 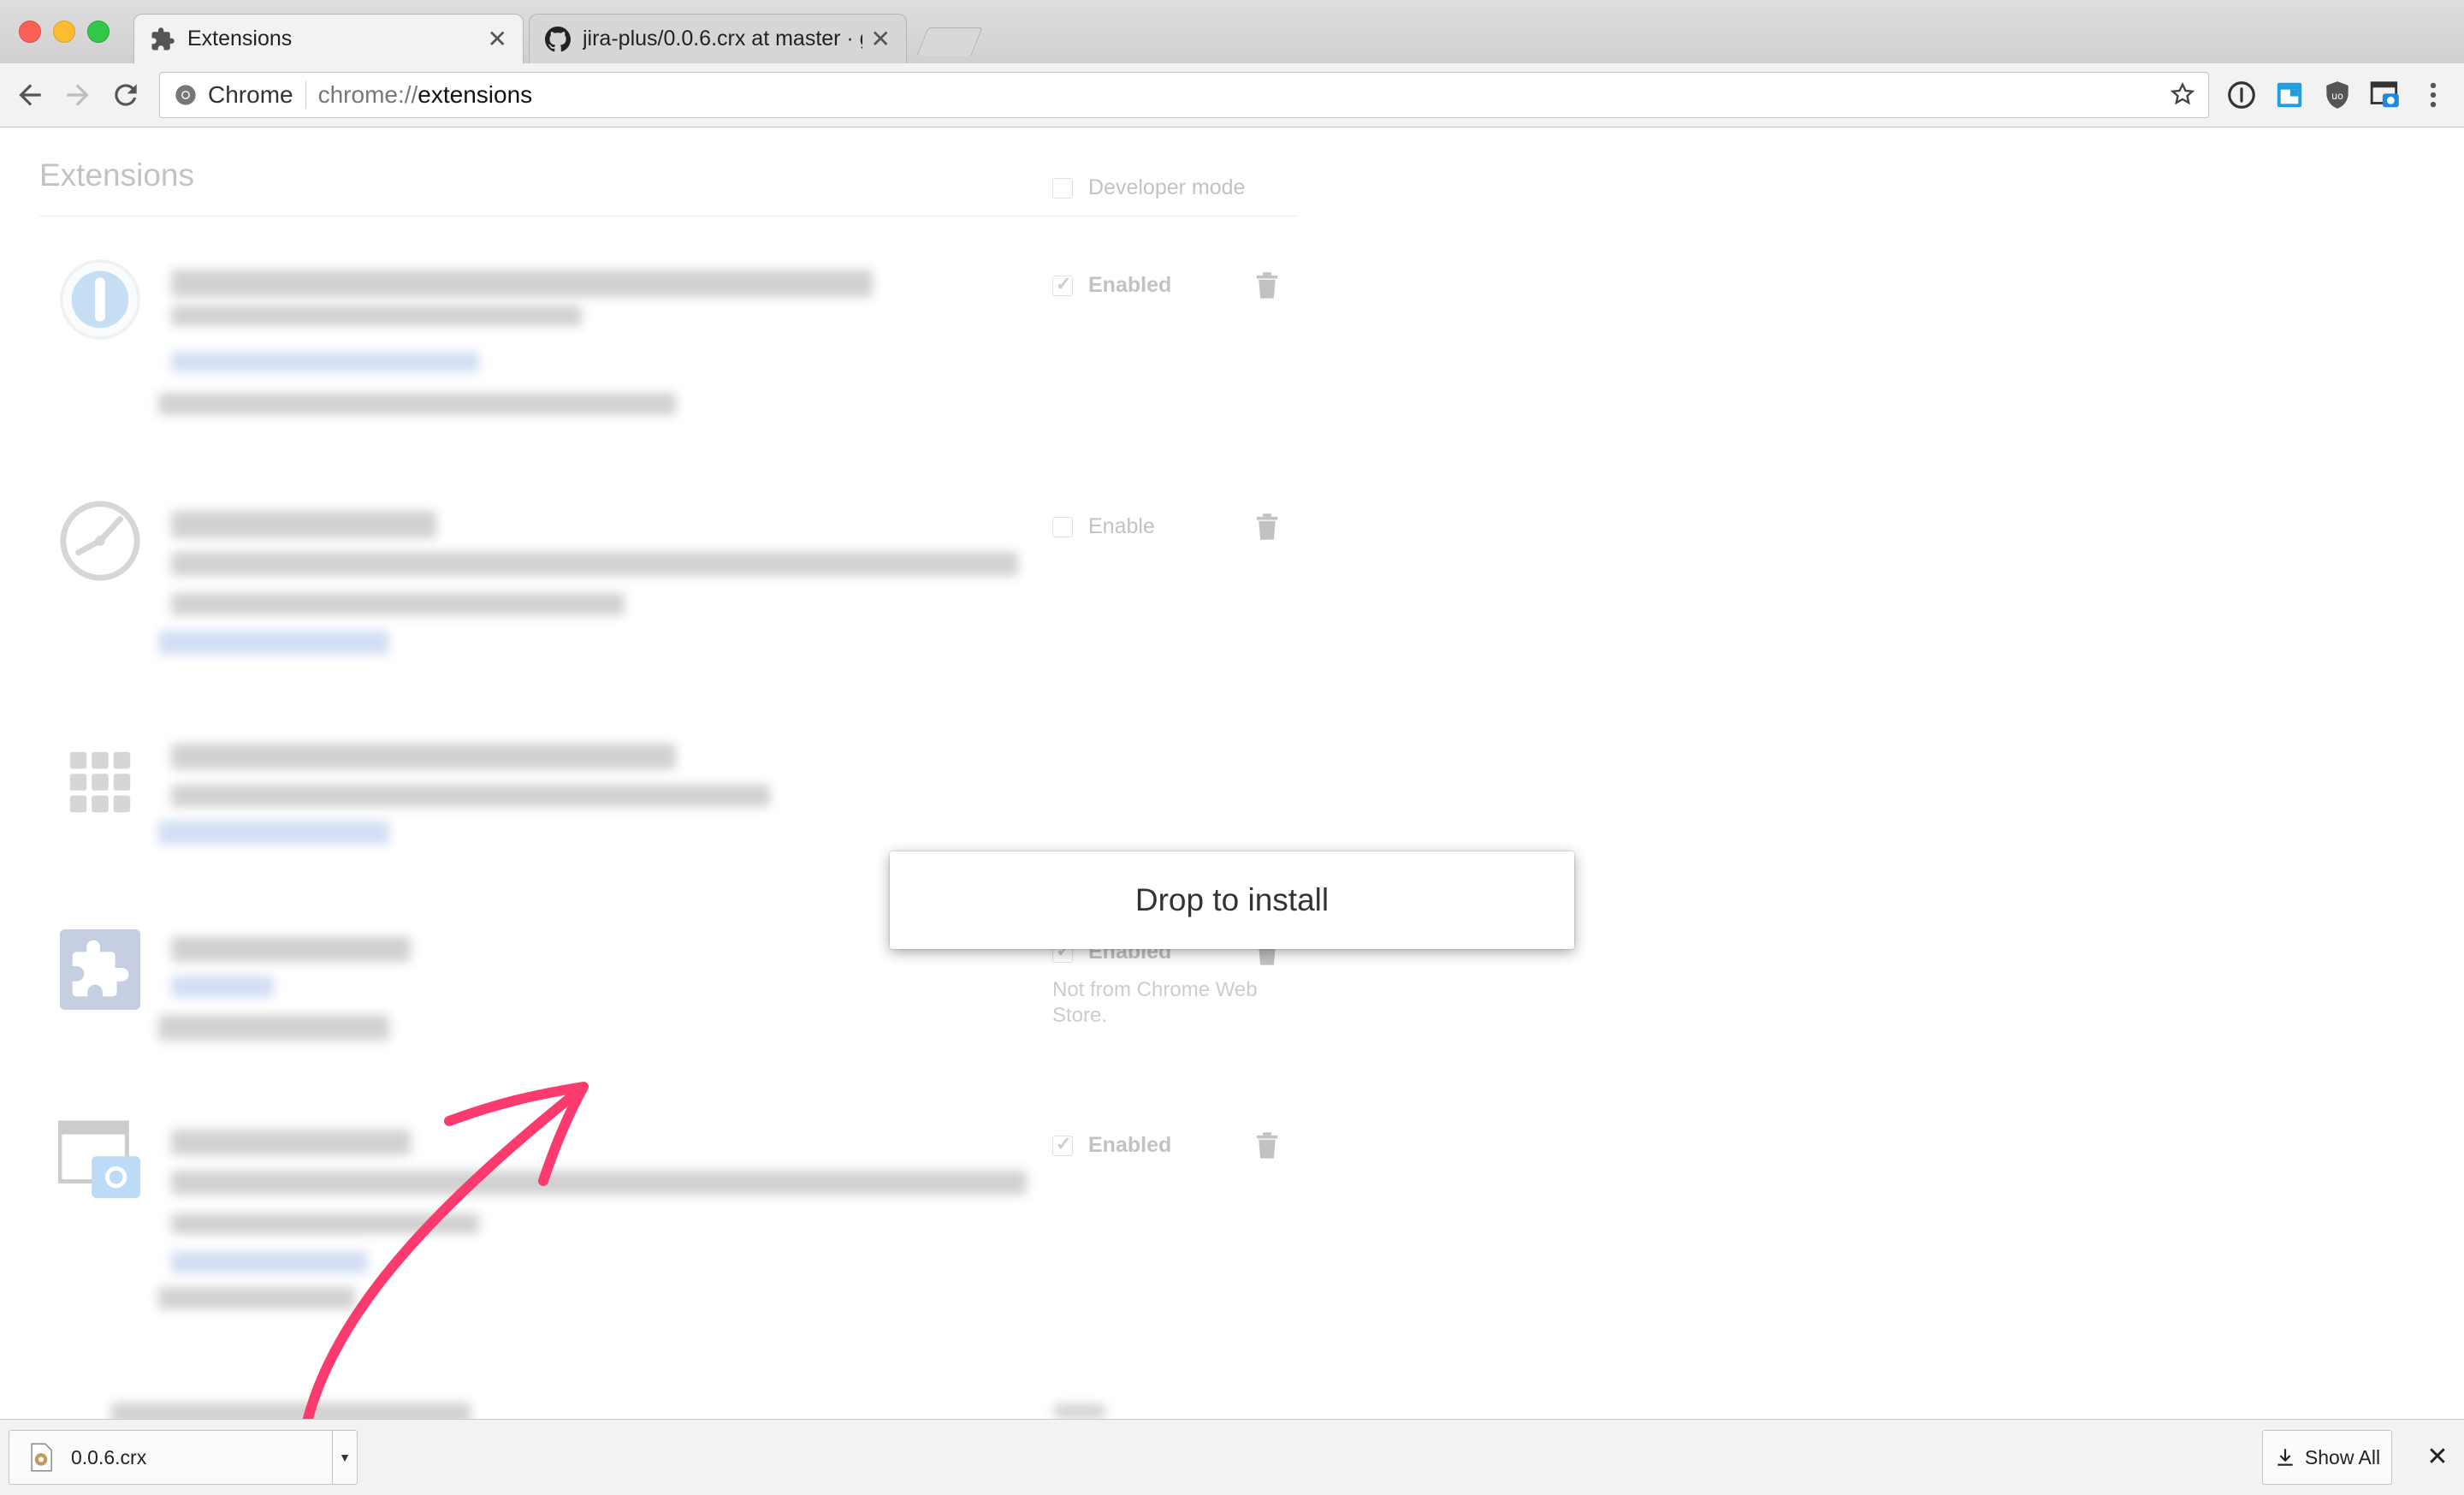 I want to click on developer-mode-toggle: Developer mode, so click(x=1148, y=187).